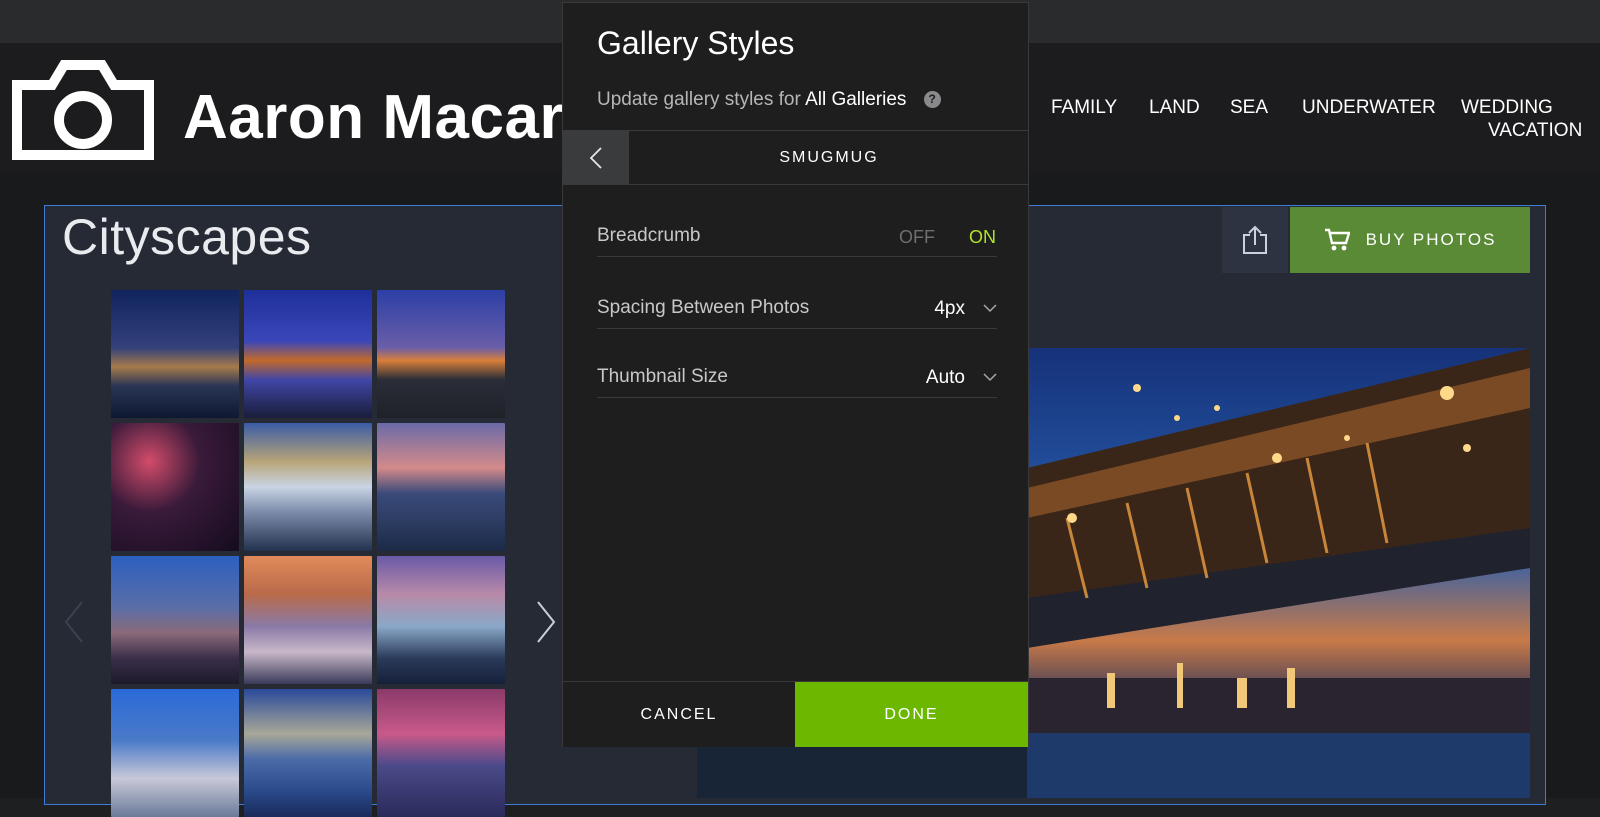  I want to click on subtitle-prefix: Update gallery styles for, so click(699, 99).